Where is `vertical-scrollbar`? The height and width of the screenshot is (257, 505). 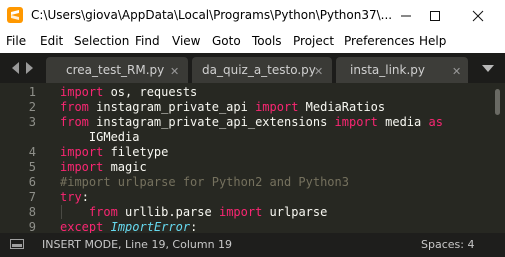
vertical-scrollbar is located at coordinates (497, 102).